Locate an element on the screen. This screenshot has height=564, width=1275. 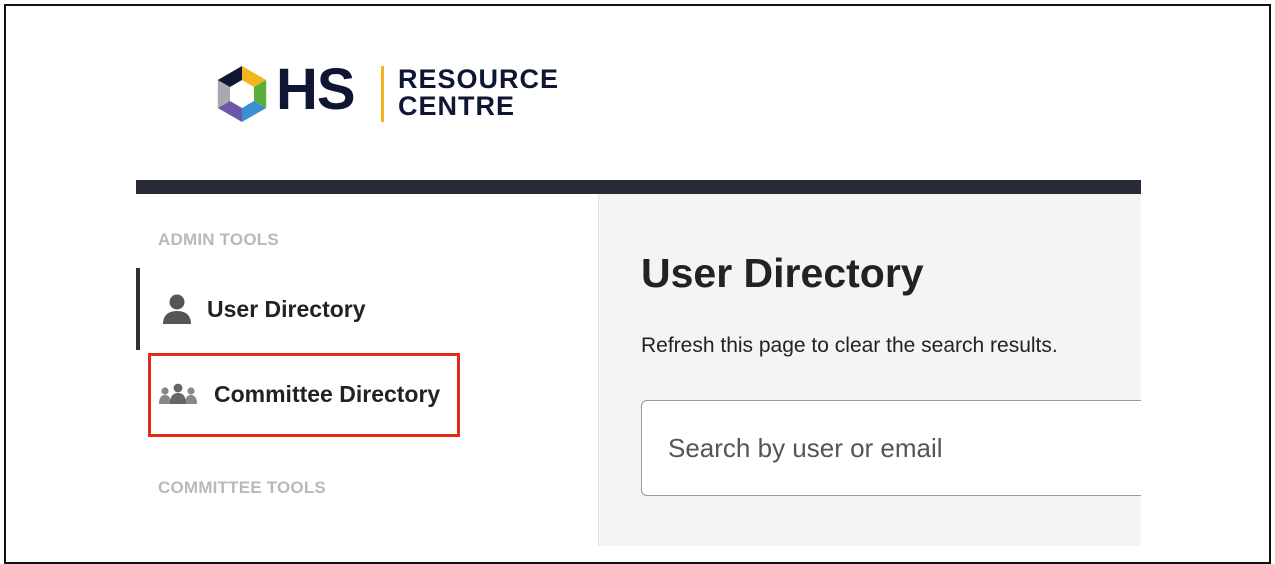
logo-wordmark: RESOURCE CENTRE is located at coordinates (478, 93).